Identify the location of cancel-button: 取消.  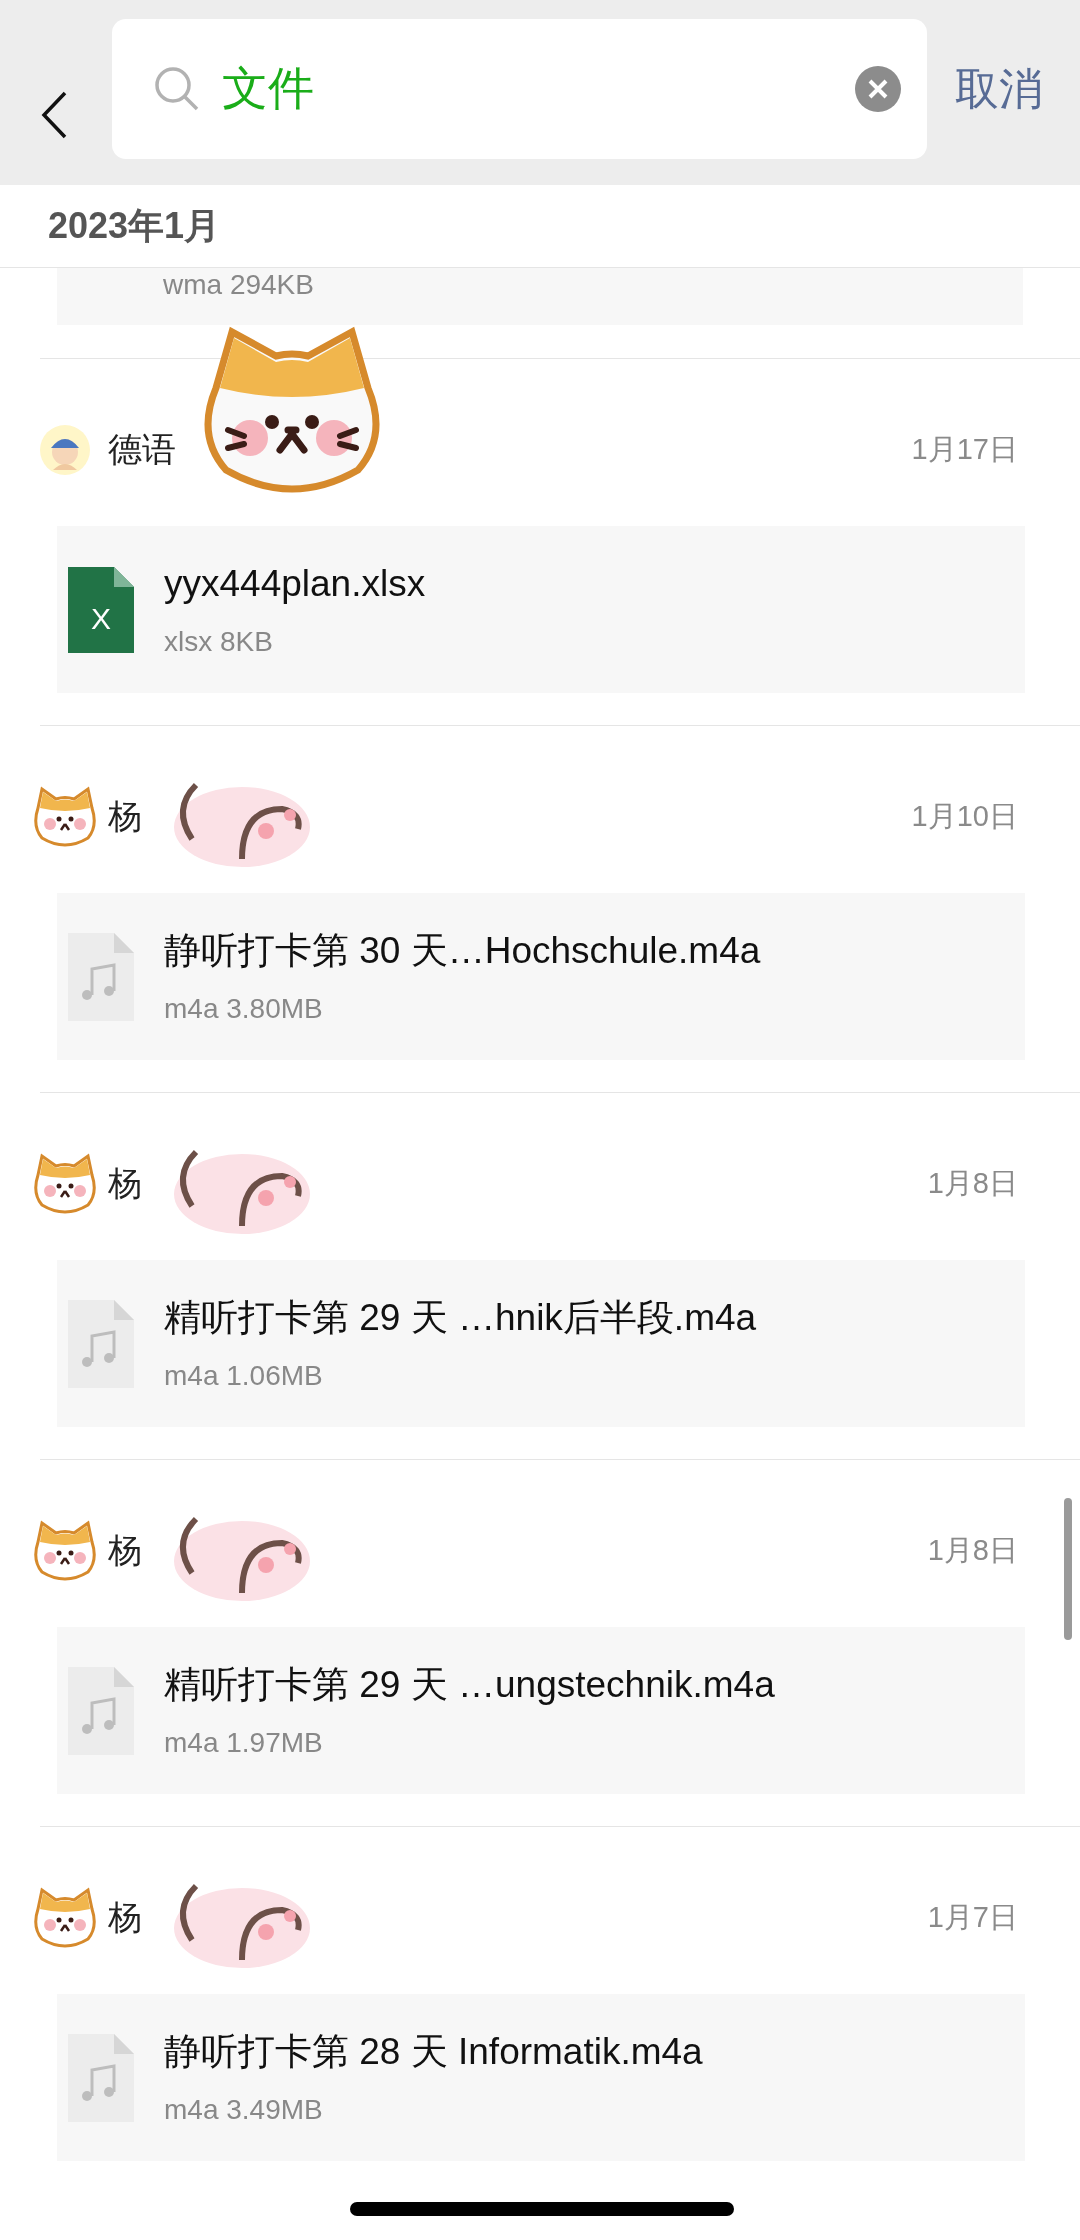
(999, 88).